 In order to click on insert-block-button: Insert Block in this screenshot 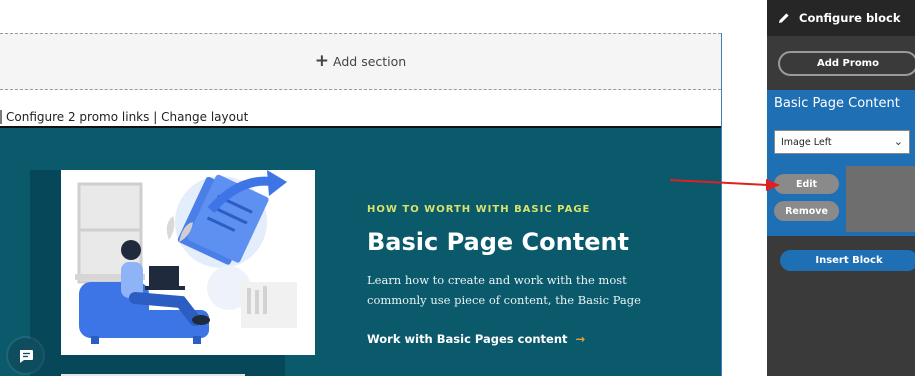, I will do `click(847, 260)`.